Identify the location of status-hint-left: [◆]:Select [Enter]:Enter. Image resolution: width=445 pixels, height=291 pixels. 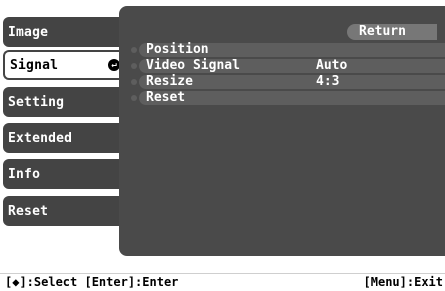
(92, 282).